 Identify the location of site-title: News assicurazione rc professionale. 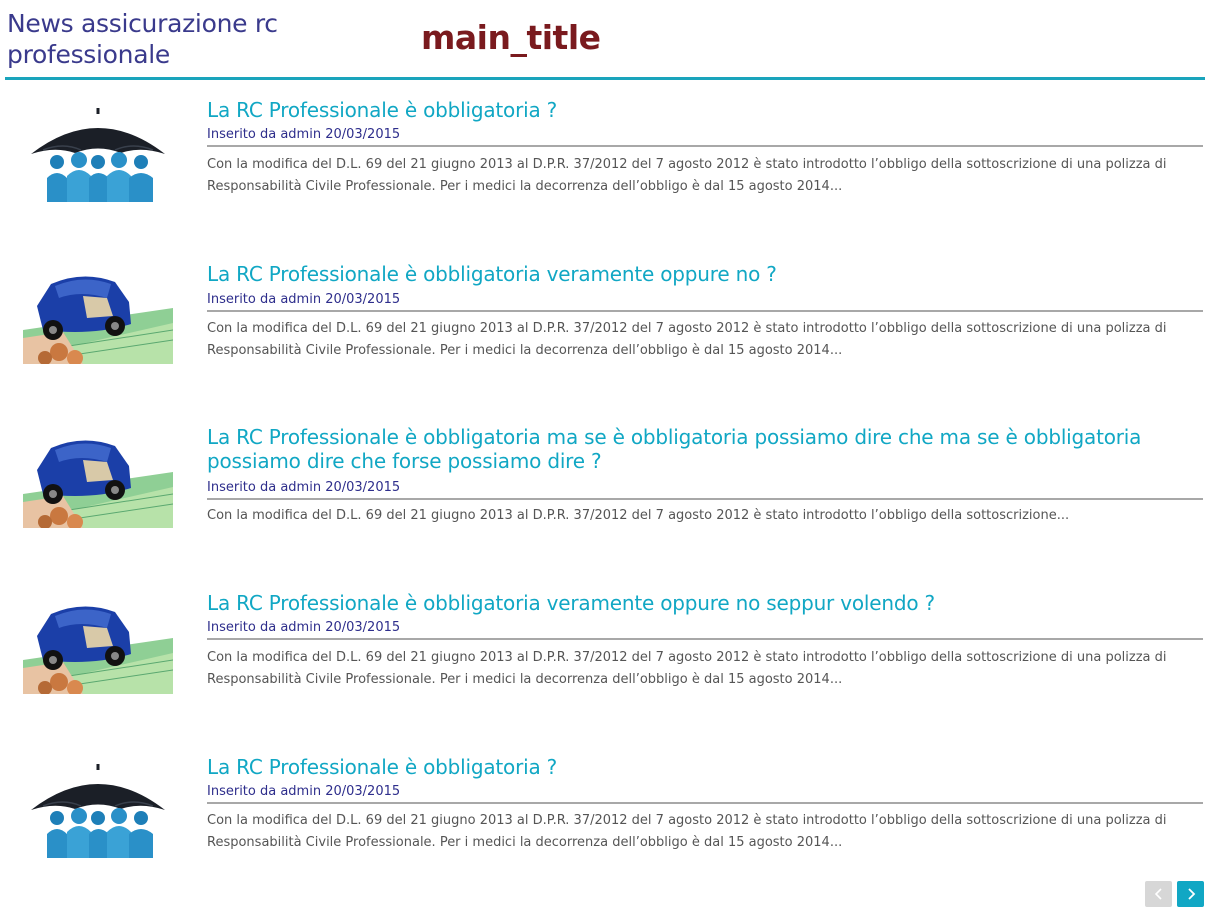
(172, 39).